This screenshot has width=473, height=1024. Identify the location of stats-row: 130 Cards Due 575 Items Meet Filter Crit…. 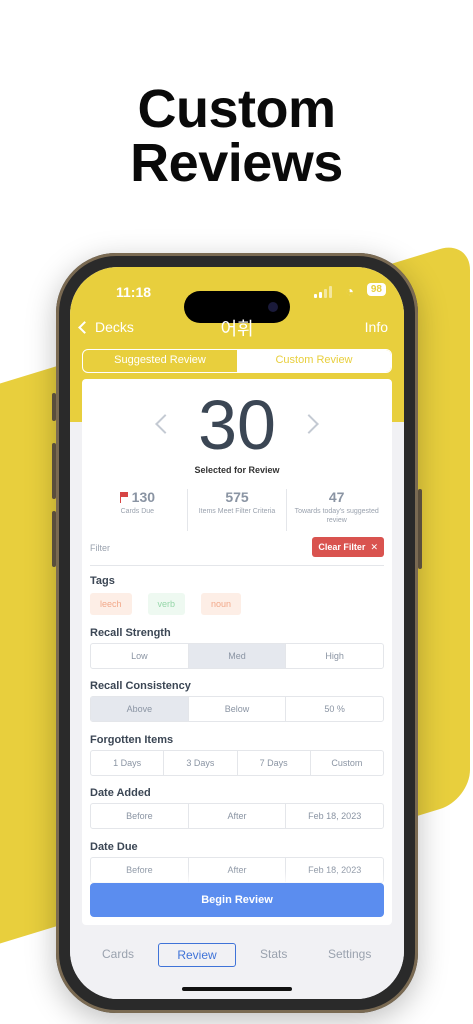
(237, 510).